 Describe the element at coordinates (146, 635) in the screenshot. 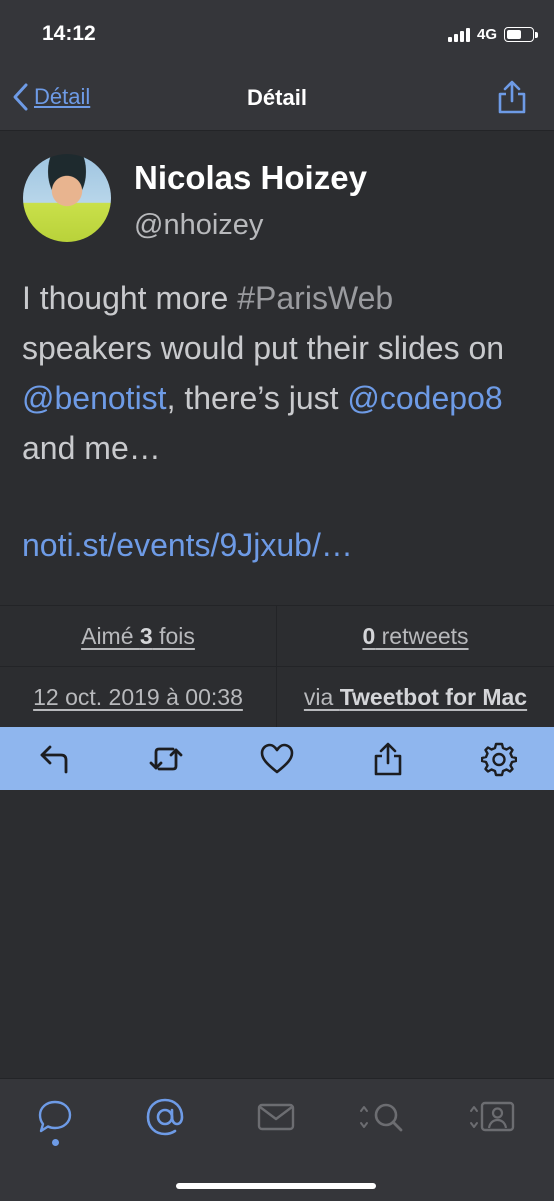

I see `likes-count: 3` at that location.